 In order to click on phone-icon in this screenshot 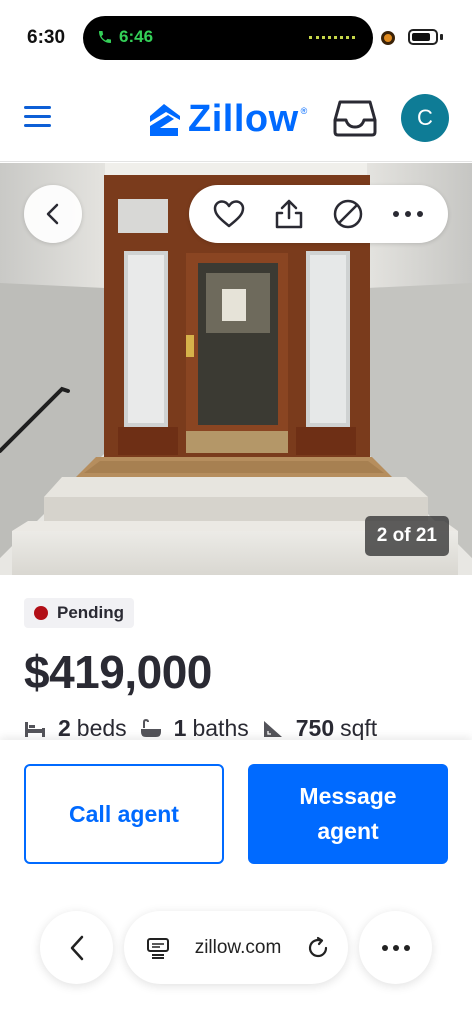, I will do `click(105, 37)`.